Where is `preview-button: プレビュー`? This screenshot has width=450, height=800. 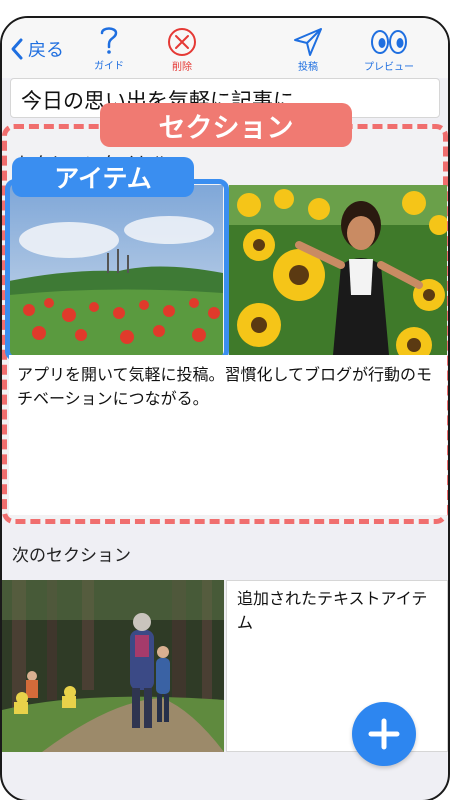
preview-button: プレビュー is located at coordinates (389, 50).